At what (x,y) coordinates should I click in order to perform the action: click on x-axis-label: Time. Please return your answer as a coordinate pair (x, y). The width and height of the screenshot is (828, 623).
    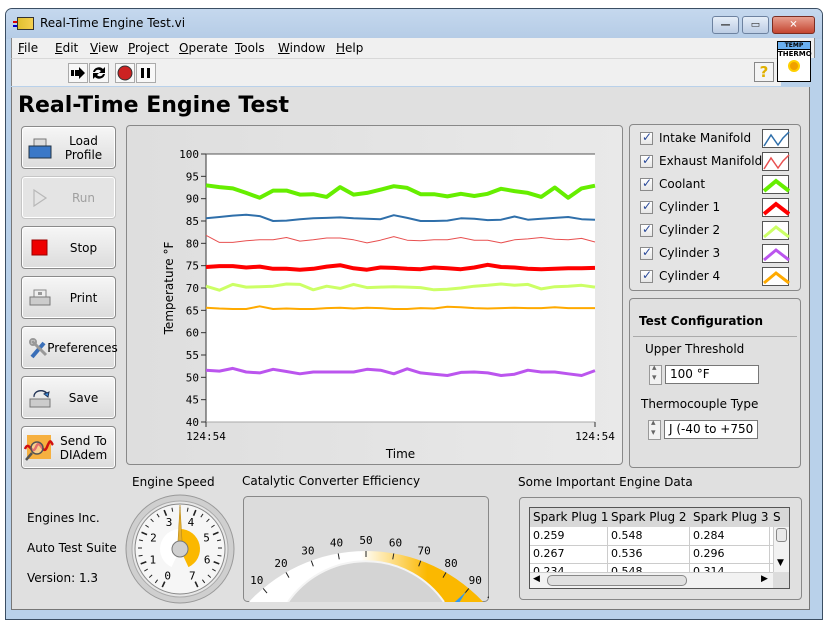
    Looking at the image, I should click on (400, 454).